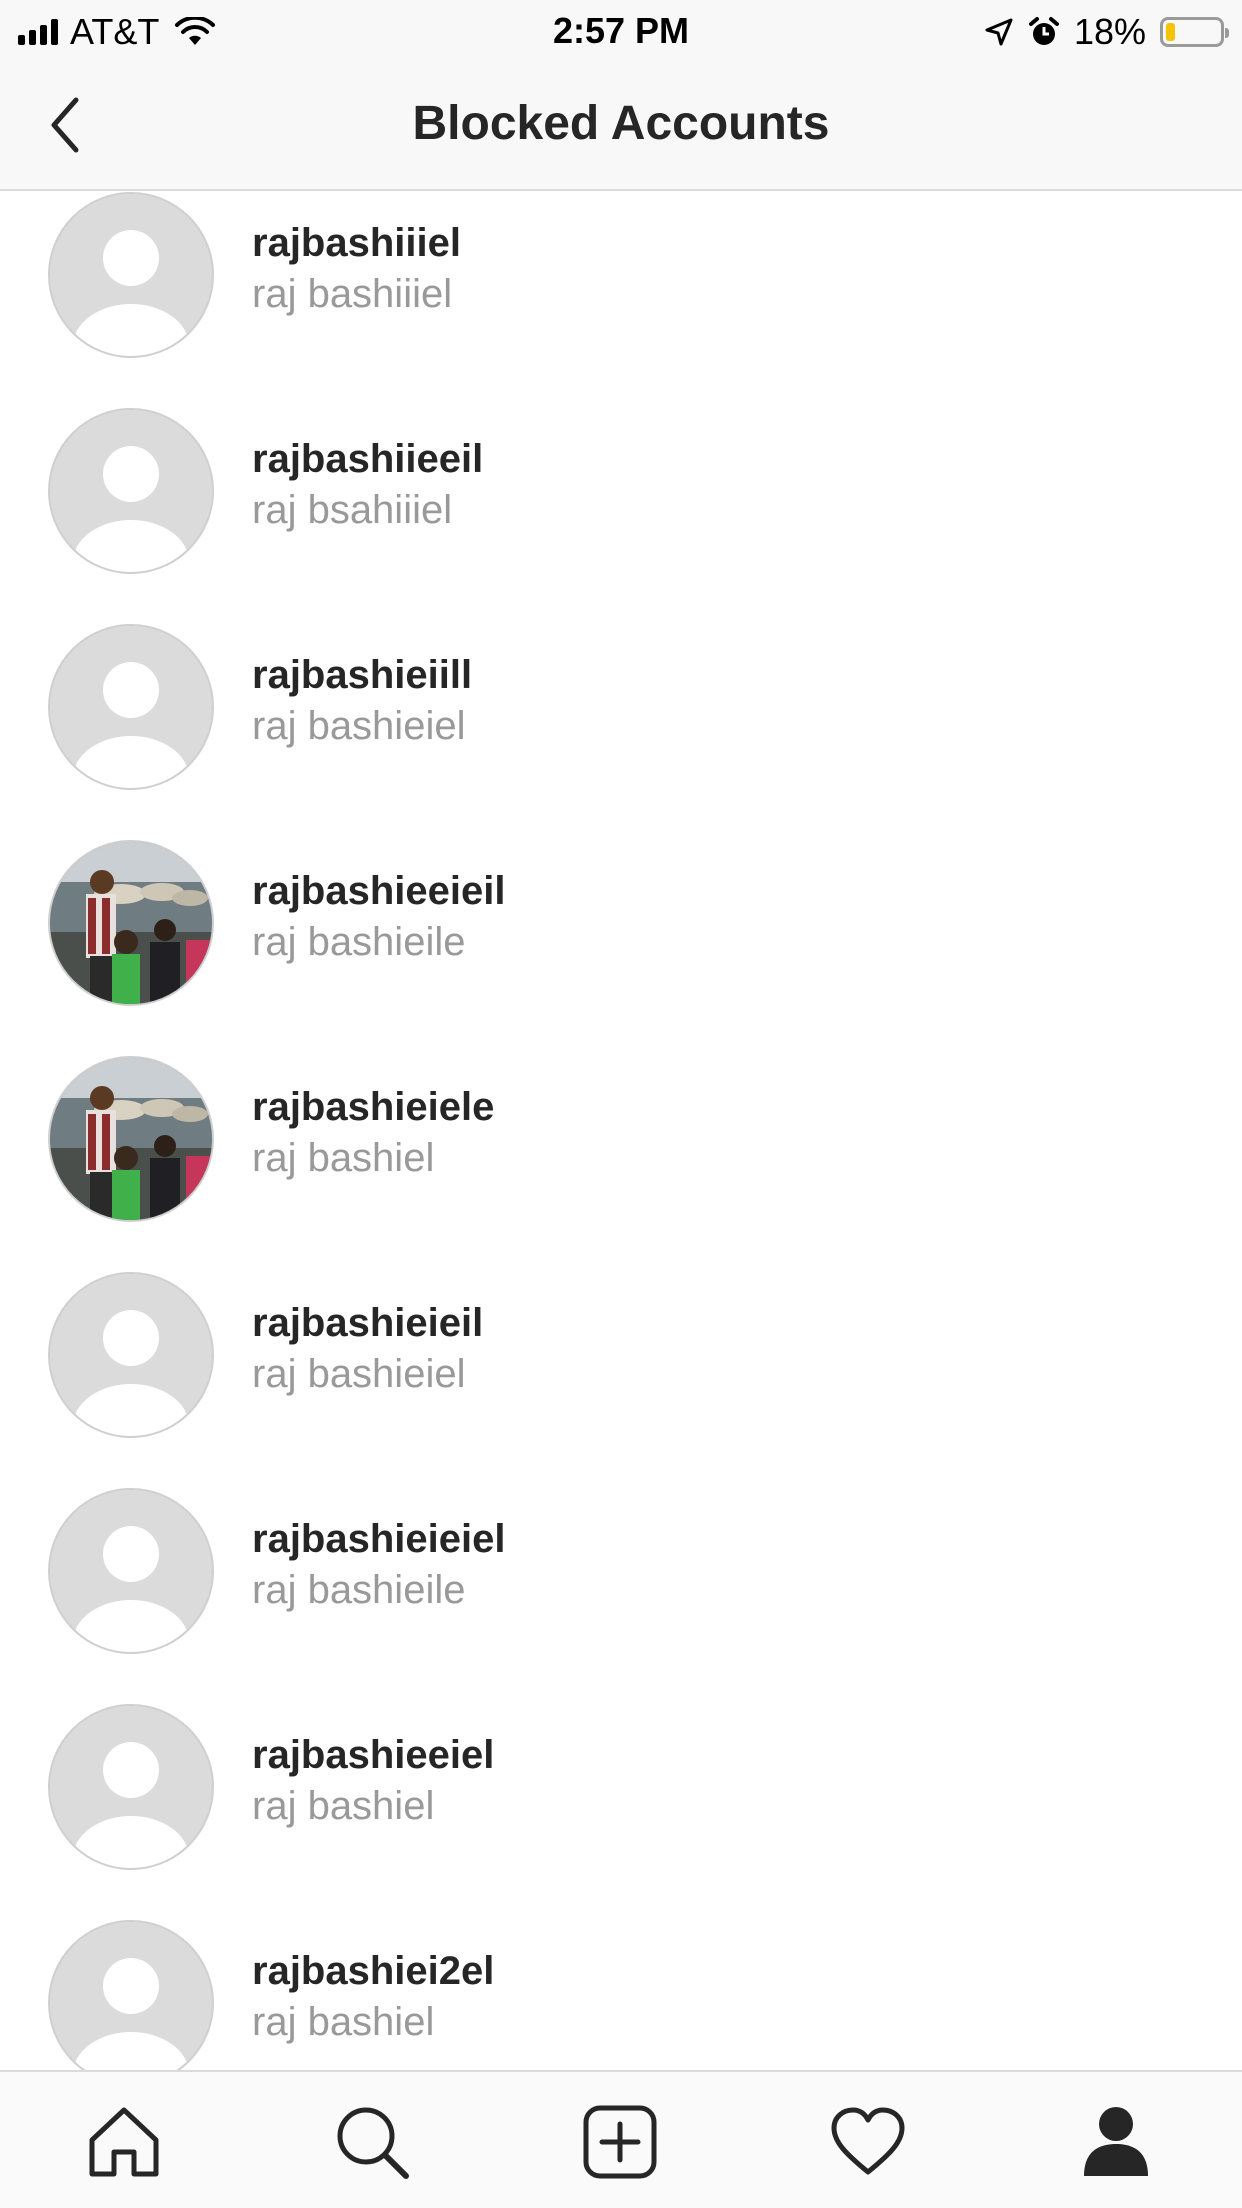 This screenshot has height=2208, width=1242. I want to click on full-name: raj bashiiiel, so click(352, 294).